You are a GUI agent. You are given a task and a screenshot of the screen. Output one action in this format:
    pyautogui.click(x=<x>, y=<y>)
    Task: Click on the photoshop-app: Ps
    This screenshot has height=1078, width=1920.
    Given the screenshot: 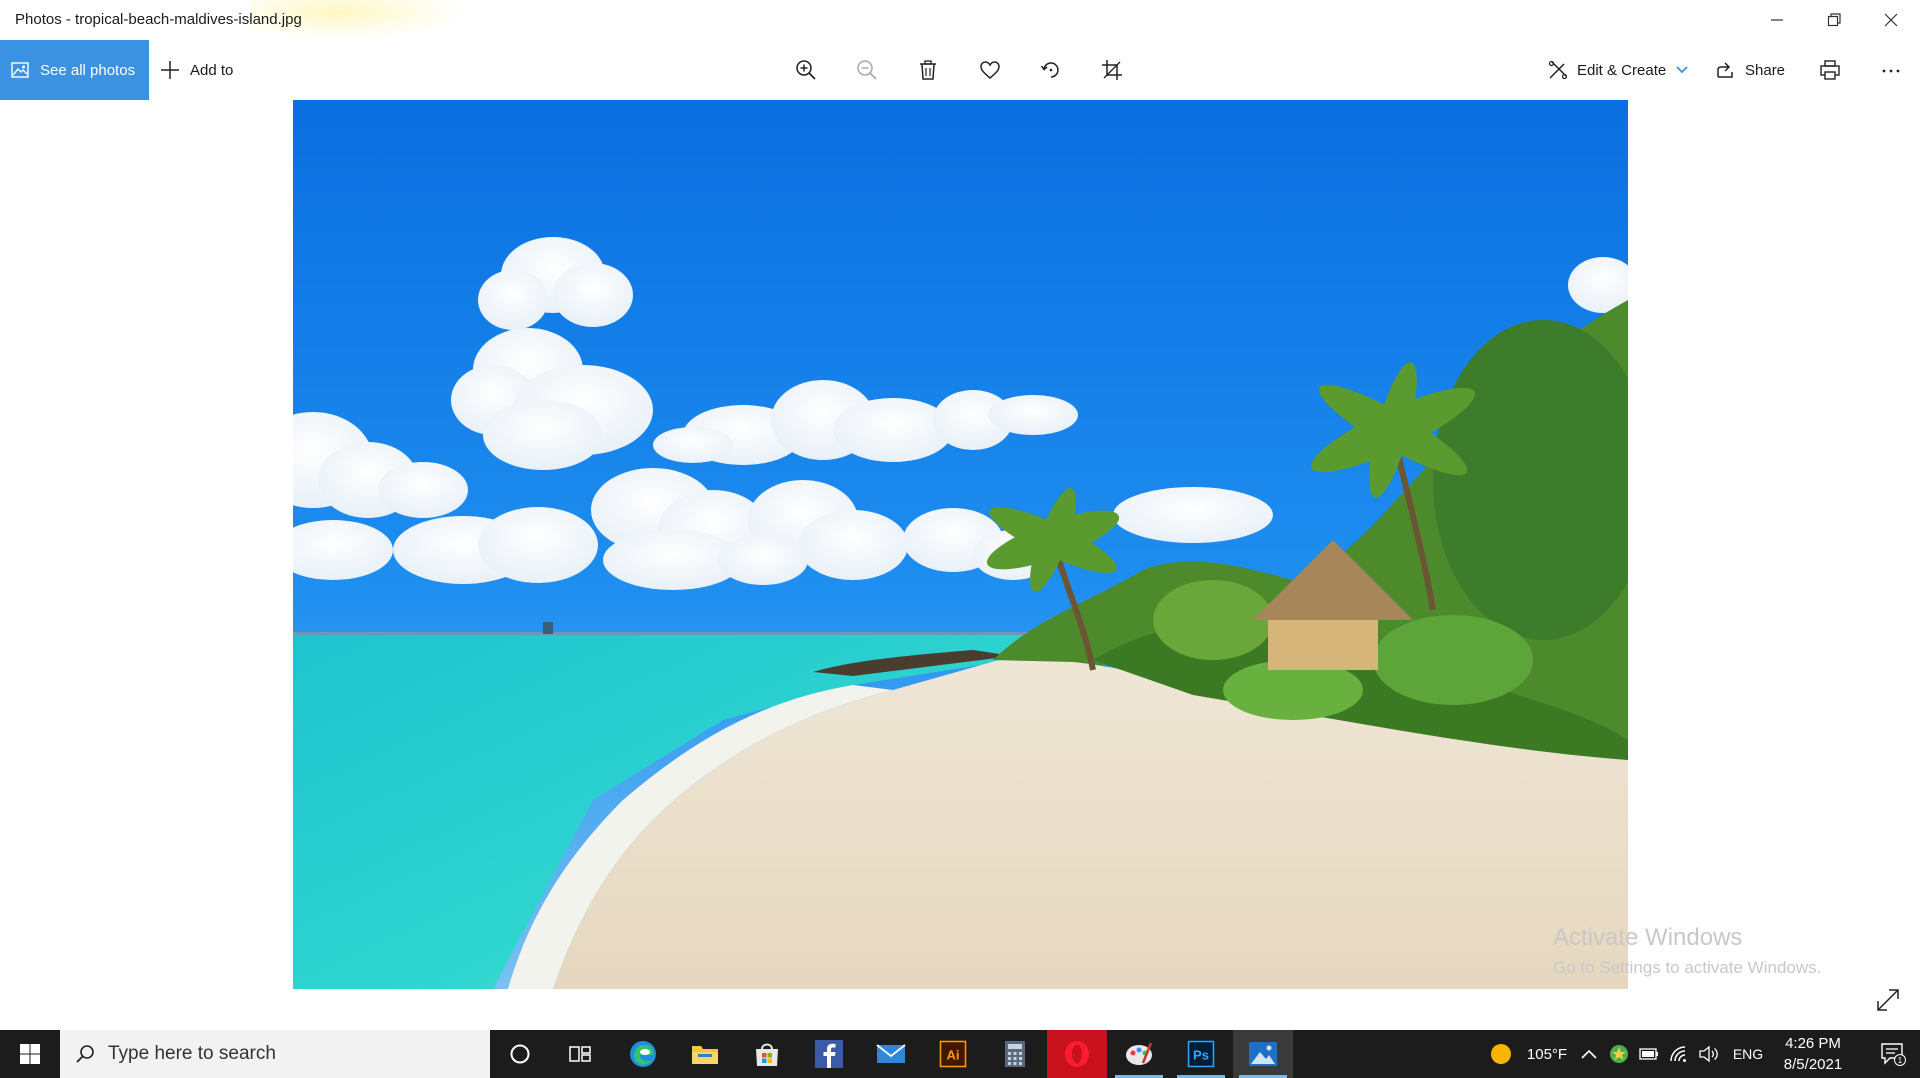 What is the action you would take?
    pyautogui.click(x=1201, y=1054)
    